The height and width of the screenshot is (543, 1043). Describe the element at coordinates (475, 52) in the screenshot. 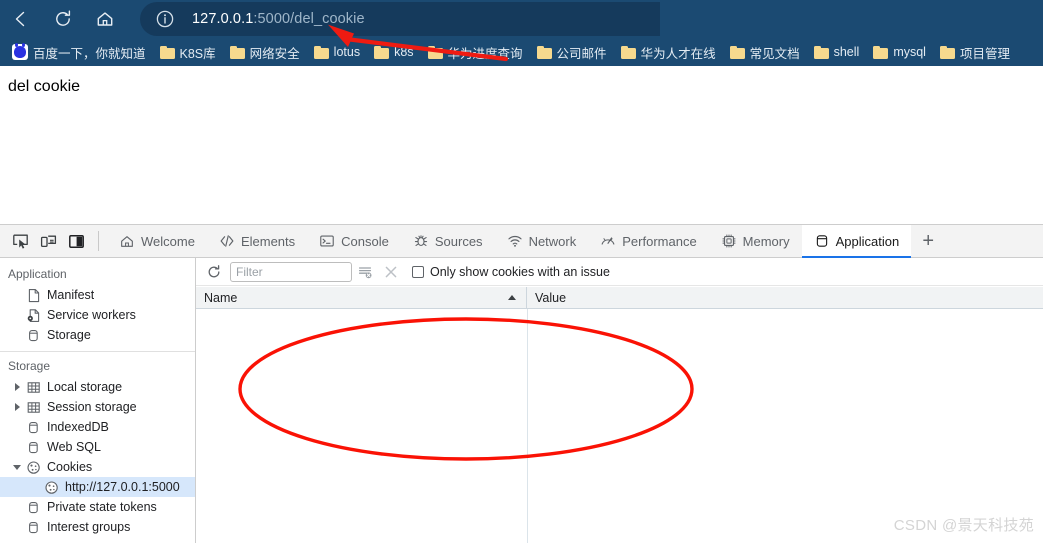

I see `bookmark-item: 华为进度查询` at that location.